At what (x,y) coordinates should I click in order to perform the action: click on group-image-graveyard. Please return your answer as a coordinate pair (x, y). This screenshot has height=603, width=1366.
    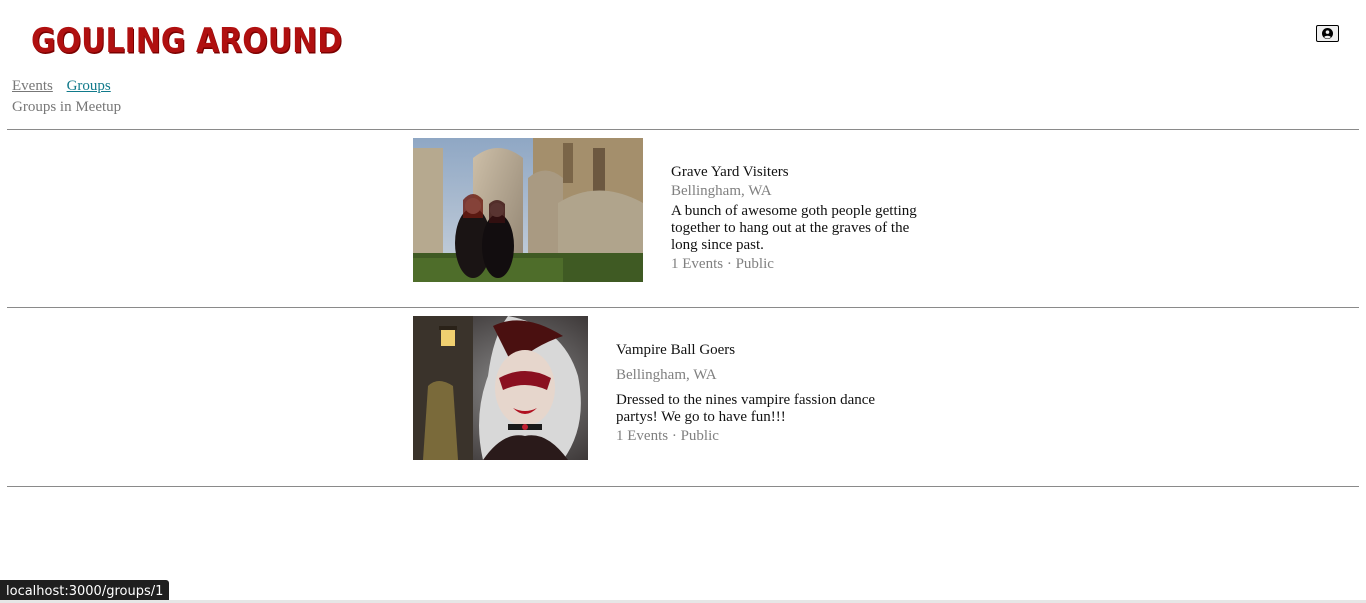
    Looking at the image, I should click on (528, 210).